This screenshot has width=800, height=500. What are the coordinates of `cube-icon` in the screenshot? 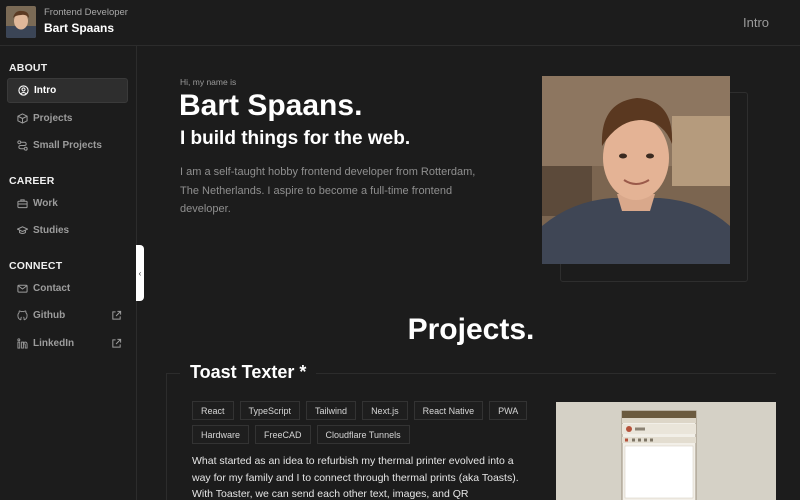 It's located at (22, 118).